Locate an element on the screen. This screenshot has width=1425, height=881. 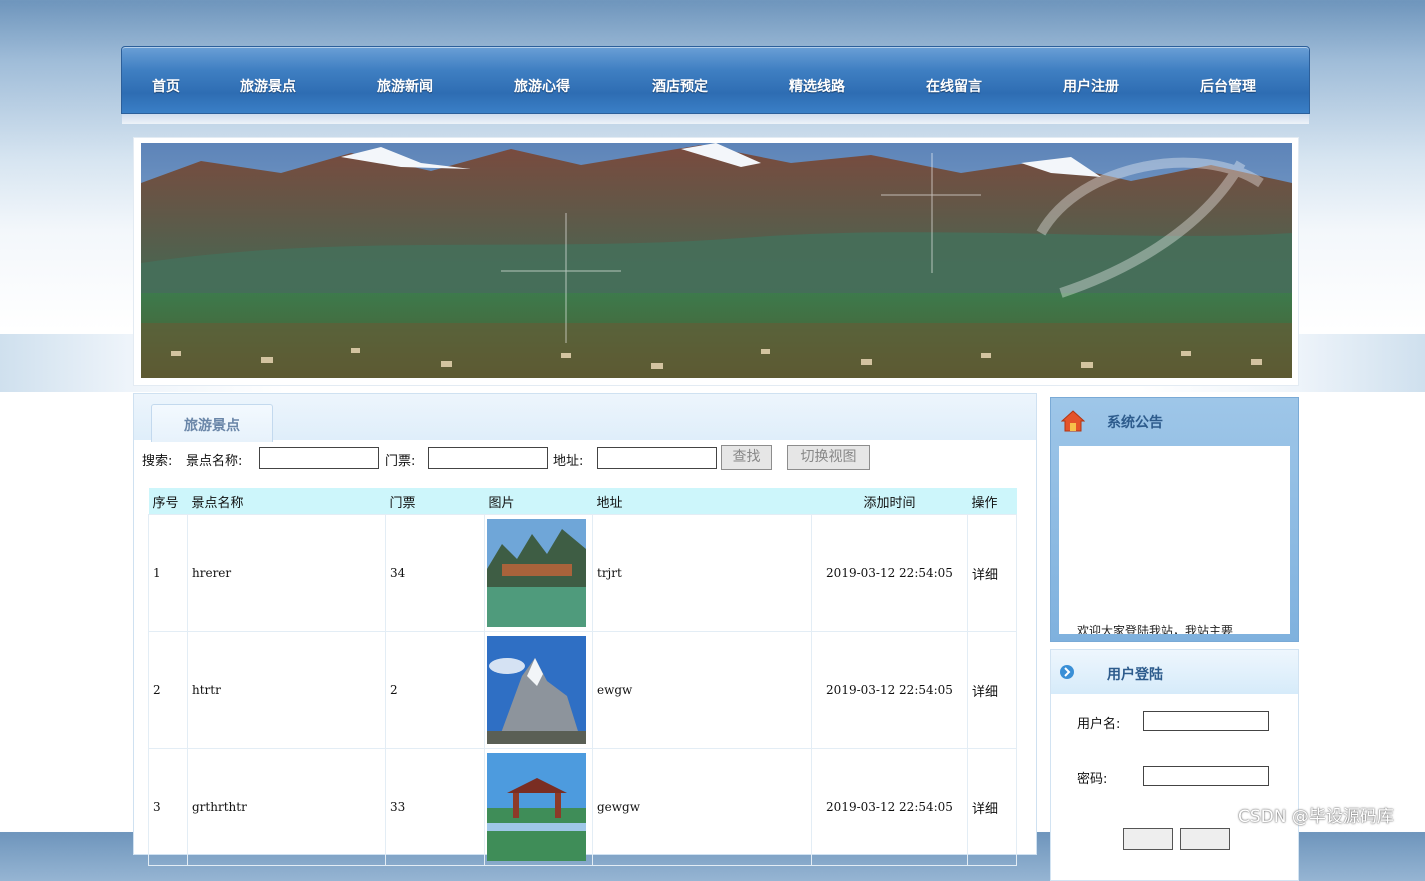
cell-address: ewgw is located at coordinates (702, 690).